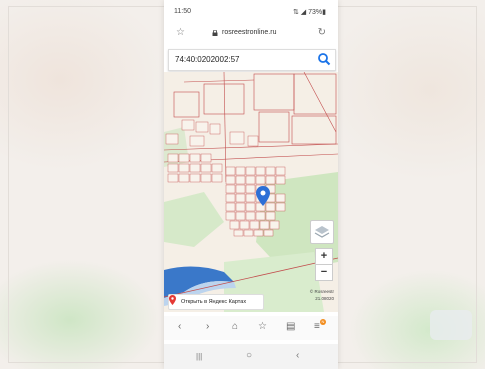 The width and height of the screenshot is (485, 369). I want to click on browser-url-bar: ☆ rosreestronline.ru ↻, so click(251, 35).